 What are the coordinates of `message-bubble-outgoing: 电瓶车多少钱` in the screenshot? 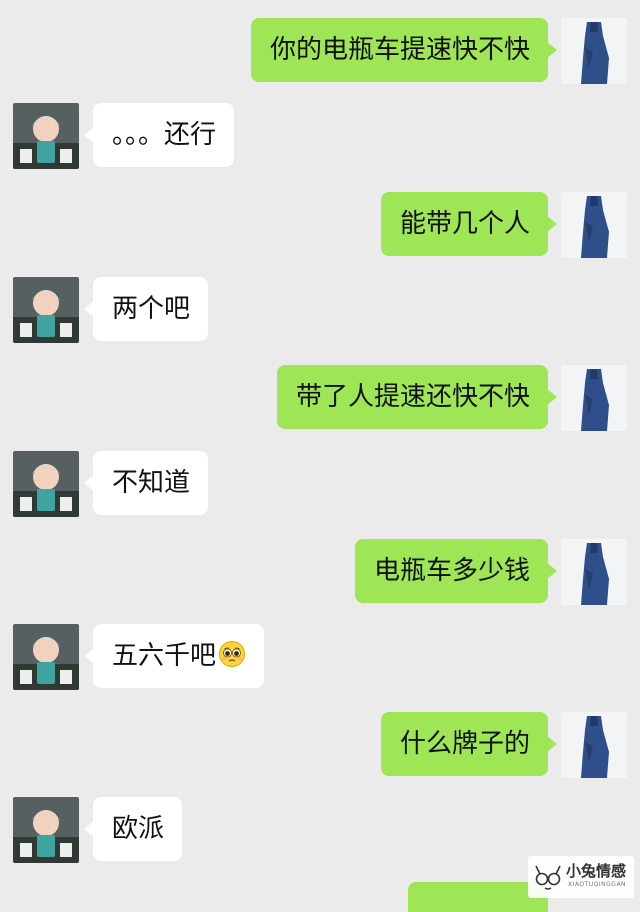 It's located at (456, 571).